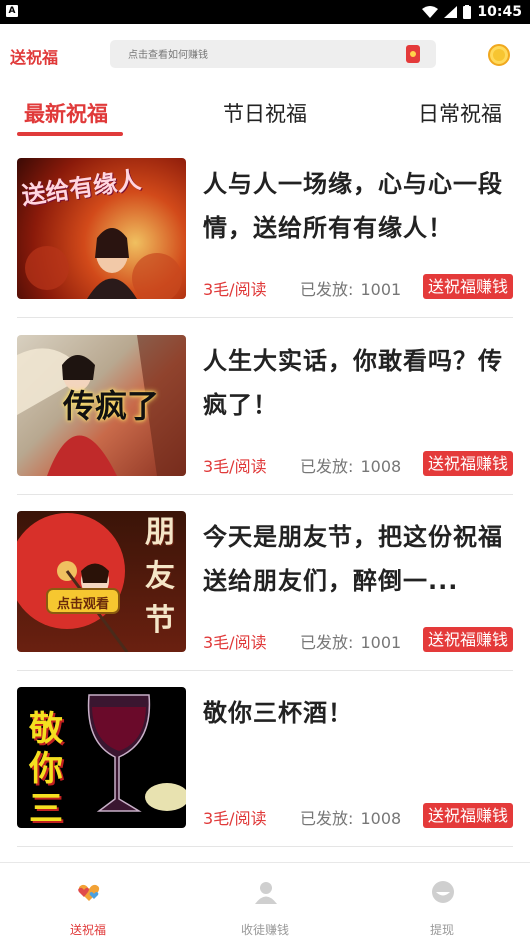 Image resolution: width=530 pixels, height=942 pixels. Describe the element at coordinates (66, 113) in the screenshot. I see `tab-latest: 最新祝福` at that location.